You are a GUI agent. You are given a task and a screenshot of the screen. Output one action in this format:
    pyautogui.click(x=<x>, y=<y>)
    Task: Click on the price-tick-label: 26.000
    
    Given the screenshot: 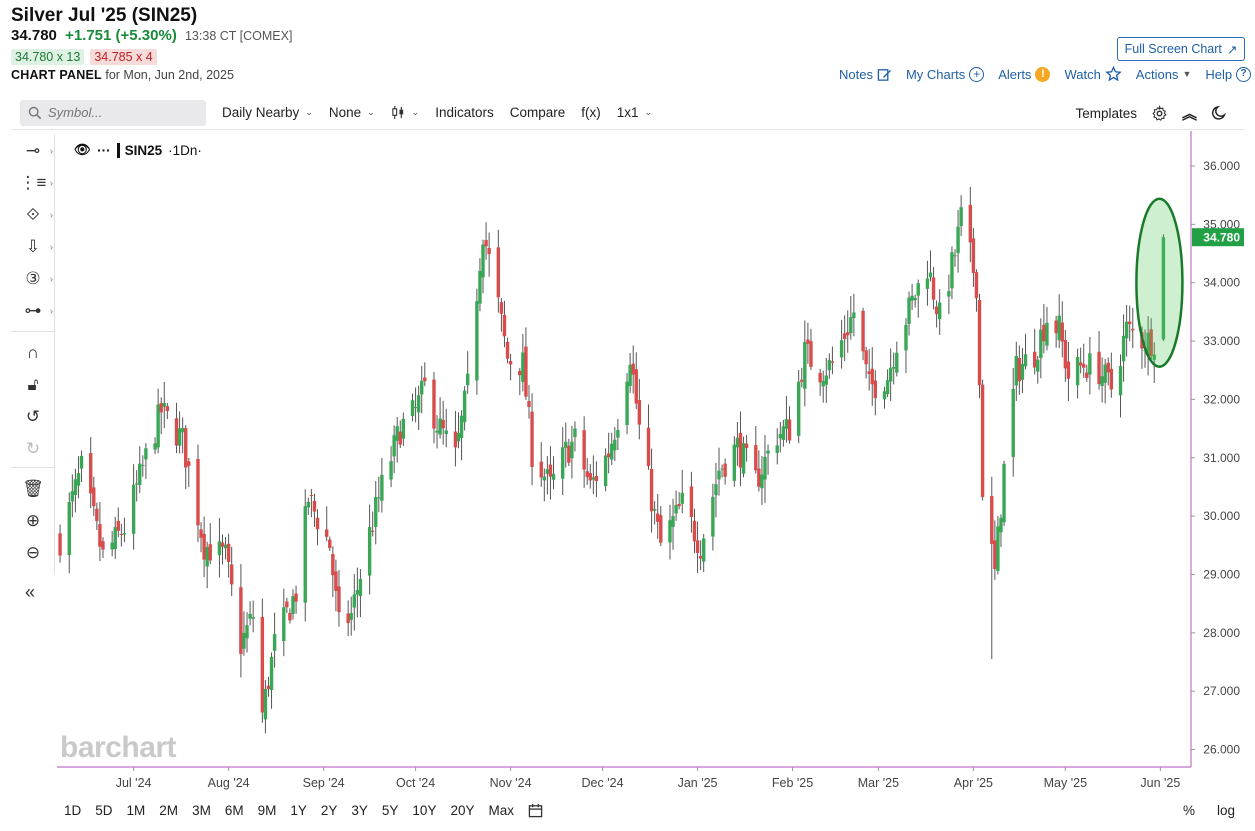 What is the action you would take?
    pyautogui.click(x=1221, y=749)
    